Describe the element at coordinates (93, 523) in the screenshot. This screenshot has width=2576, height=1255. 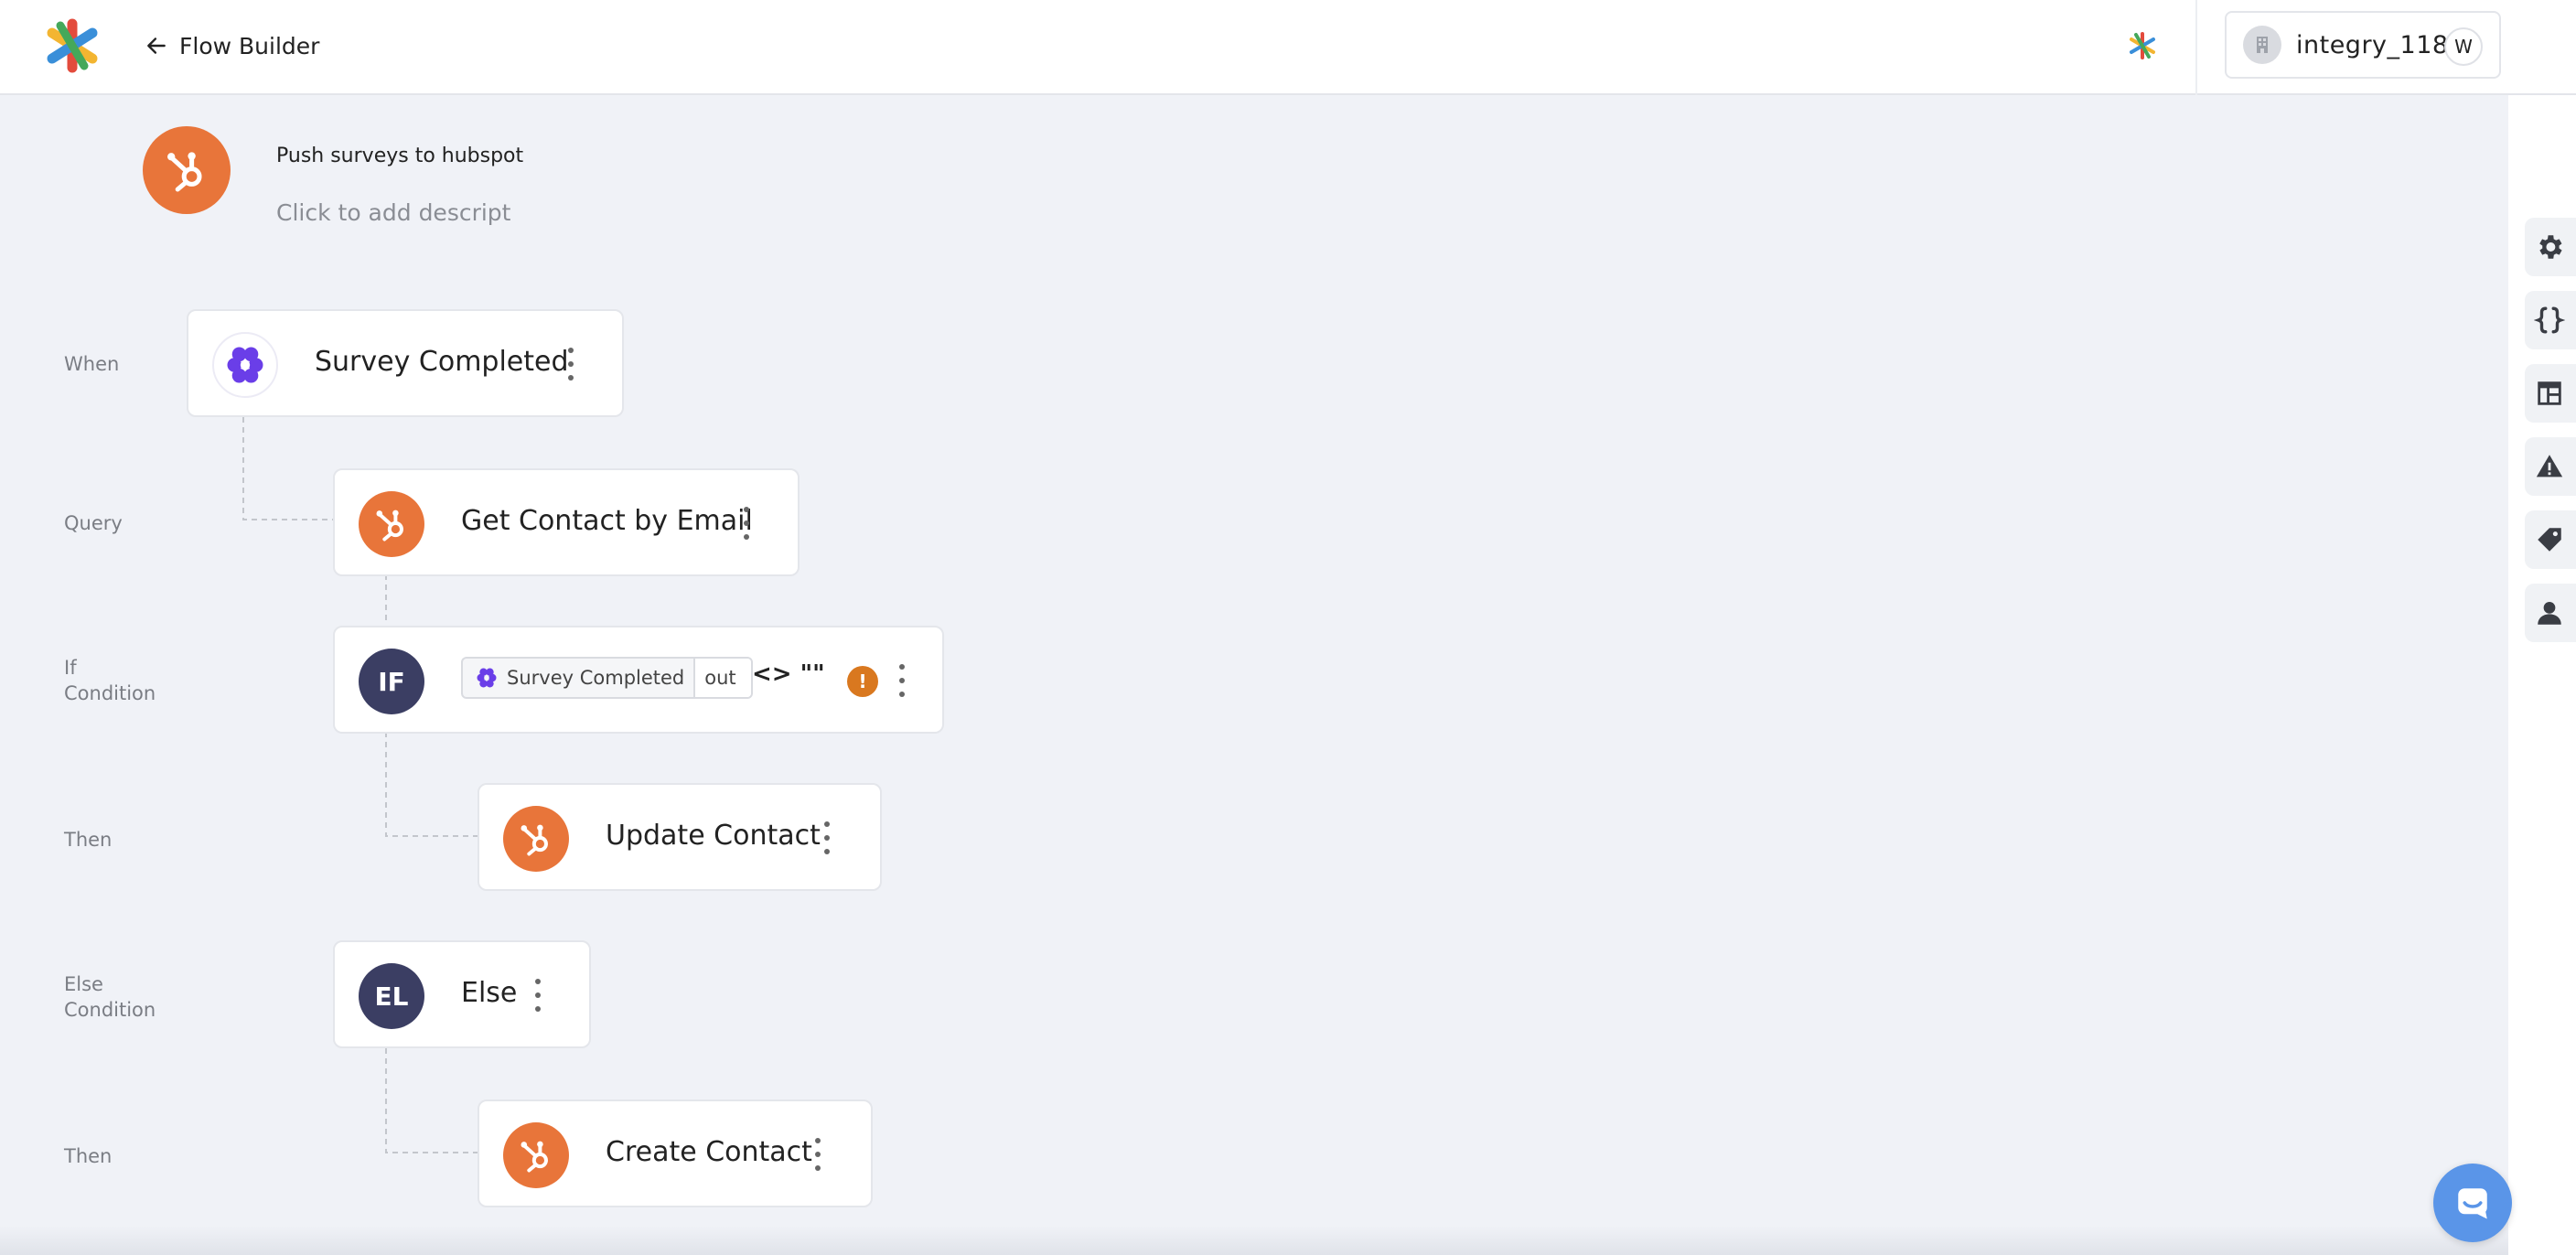
I see `step-label-query: Query` at that location.